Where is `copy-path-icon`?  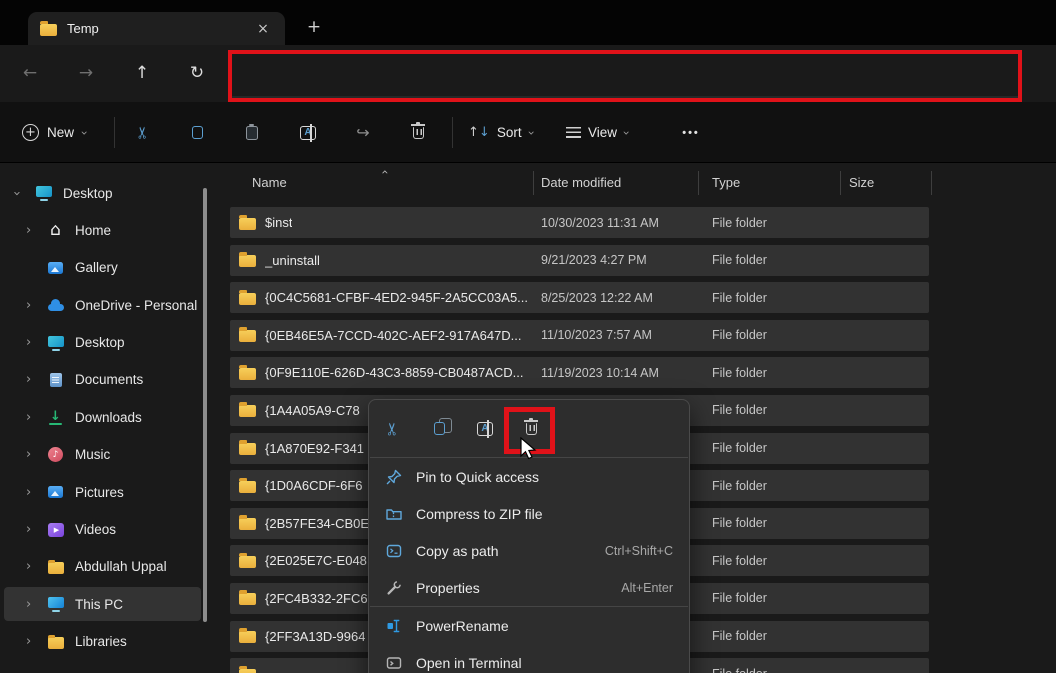
copy-path-icon is located at coordinates (394, 550).